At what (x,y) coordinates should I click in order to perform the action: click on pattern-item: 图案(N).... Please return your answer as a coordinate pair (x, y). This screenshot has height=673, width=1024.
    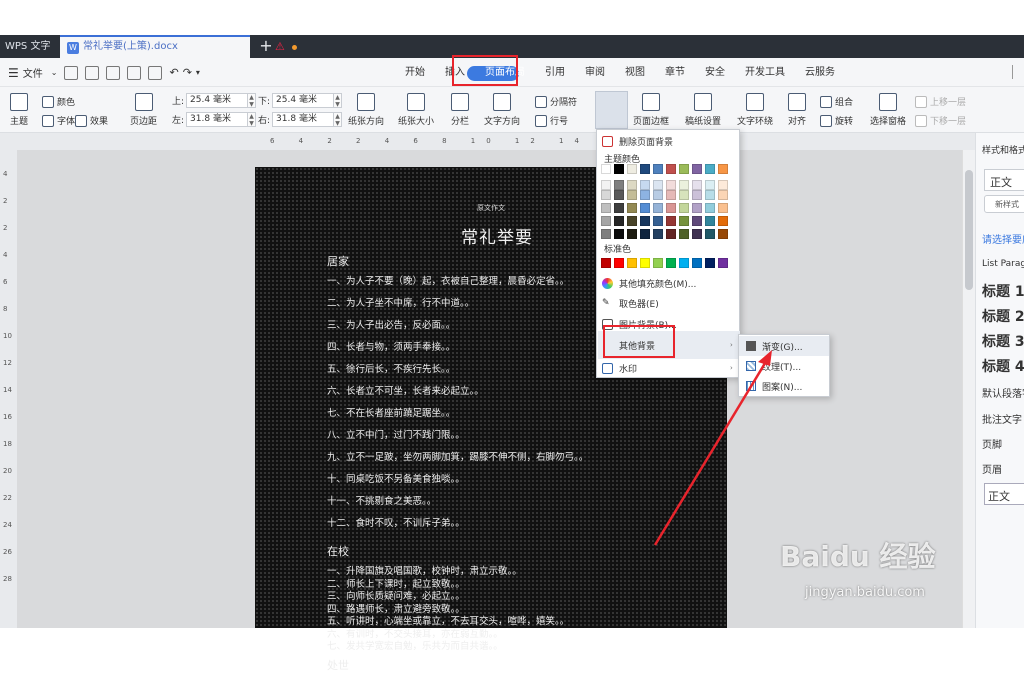
    Looking at the image, I should click on (784, 386).